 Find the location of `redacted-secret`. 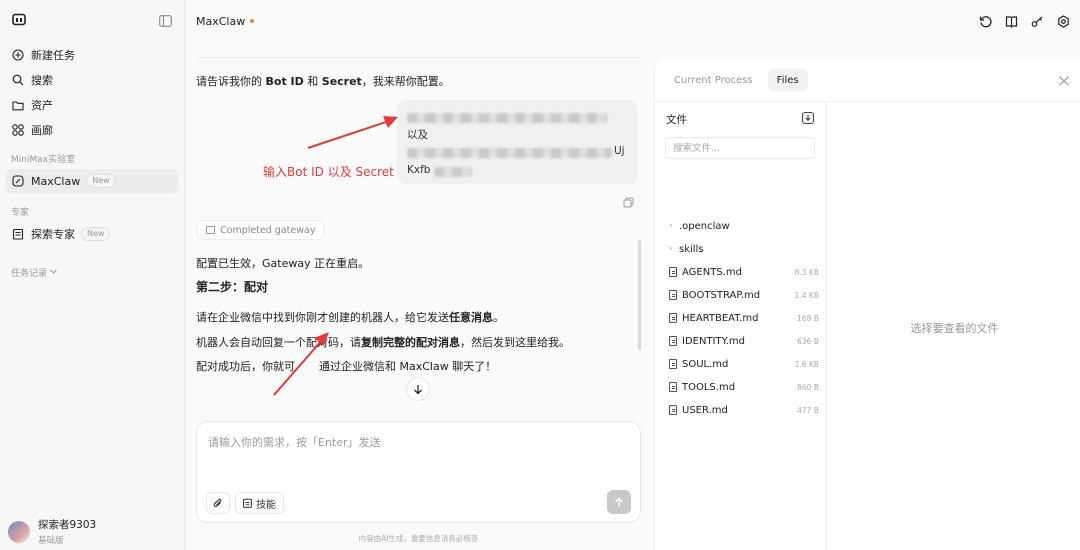

redacted-secret is located at coordinates (509, 153).